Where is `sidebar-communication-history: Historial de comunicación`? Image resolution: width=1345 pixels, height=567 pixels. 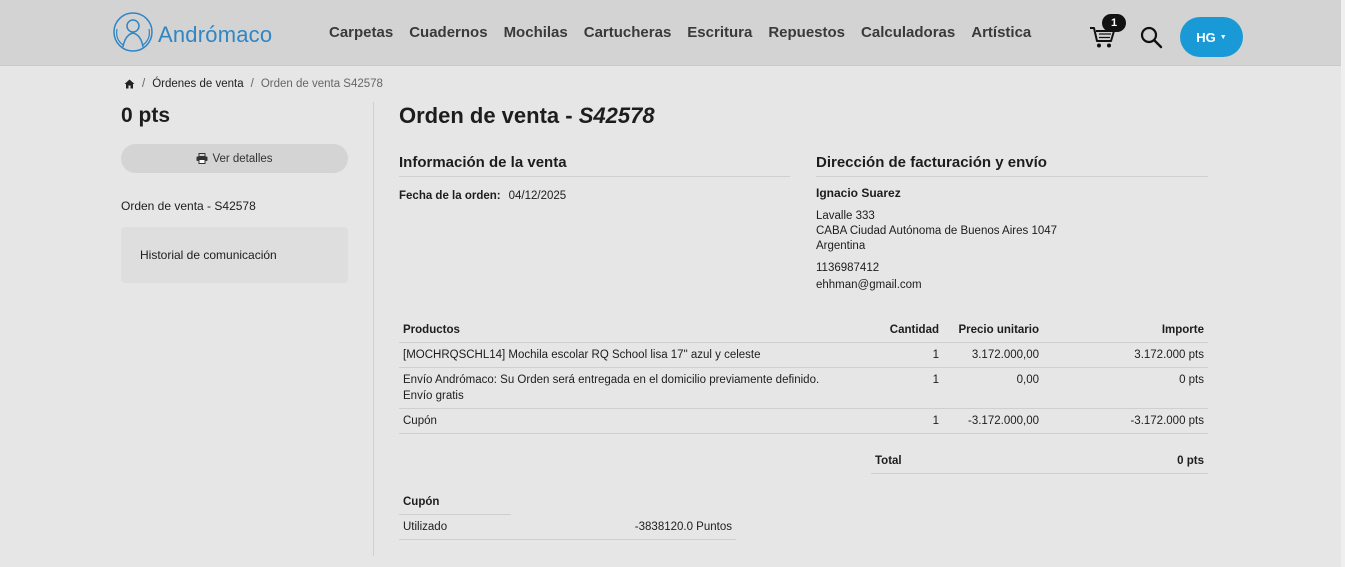
sidebar-communication-history: Historial de comunicación is located at coordinates (234, 255).